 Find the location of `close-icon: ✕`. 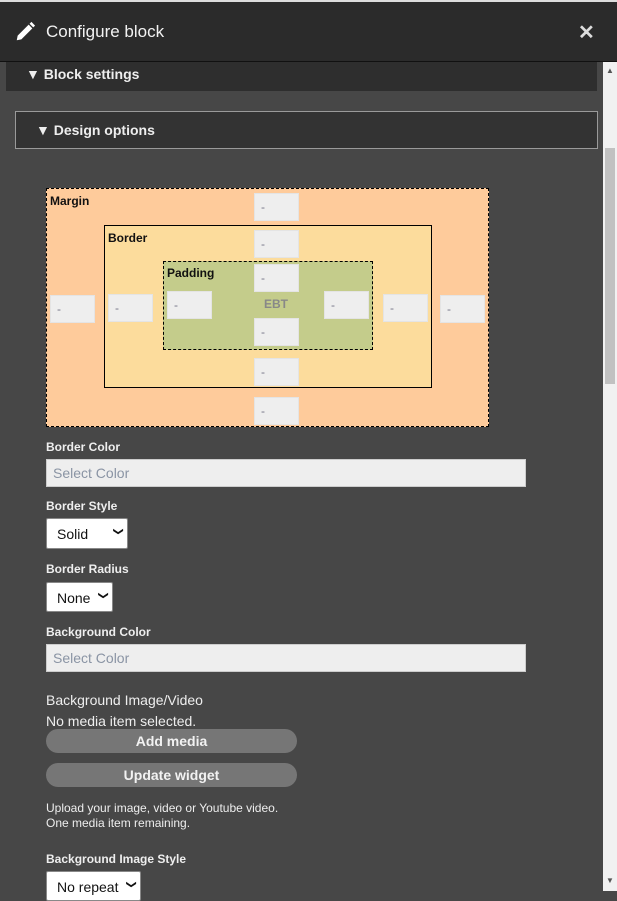

close-icon: ✕ is located at coordinates (586, 32).